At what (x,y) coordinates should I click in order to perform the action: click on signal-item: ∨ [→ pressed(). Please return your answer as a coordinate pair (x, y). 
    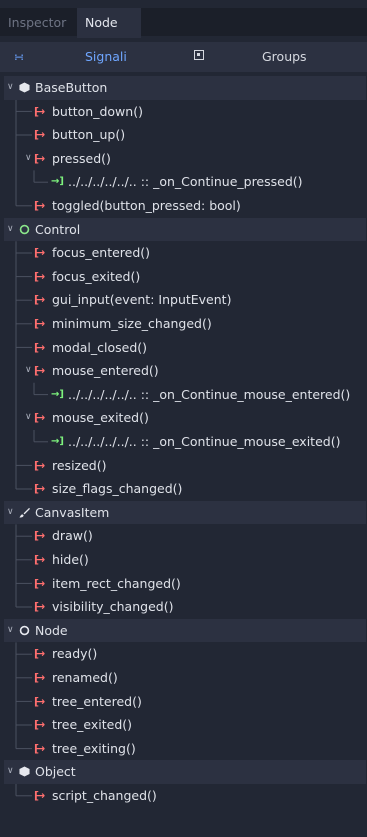
    Looking at the image, I should click on (185, 159).